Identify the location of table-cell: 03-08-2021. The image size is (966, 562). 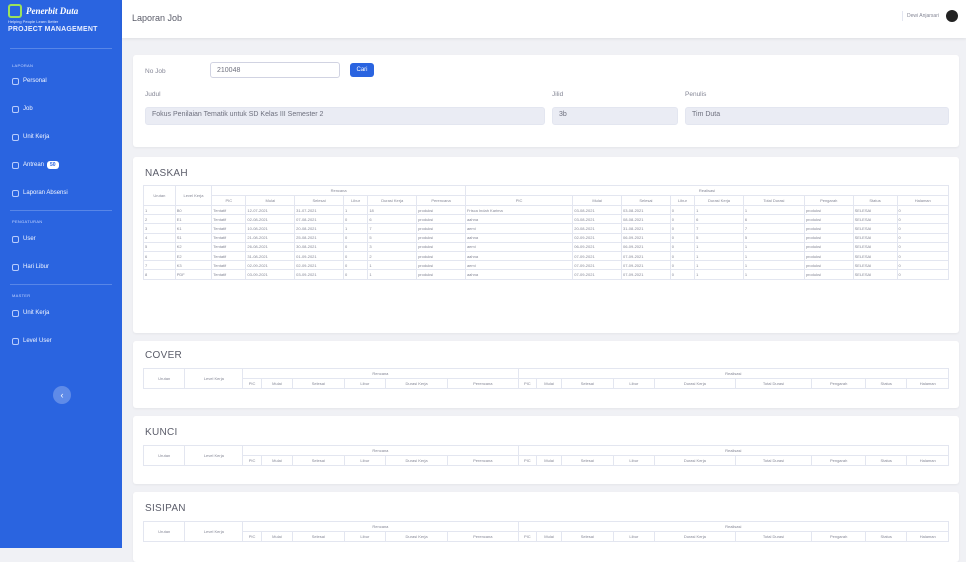
(646, 210).